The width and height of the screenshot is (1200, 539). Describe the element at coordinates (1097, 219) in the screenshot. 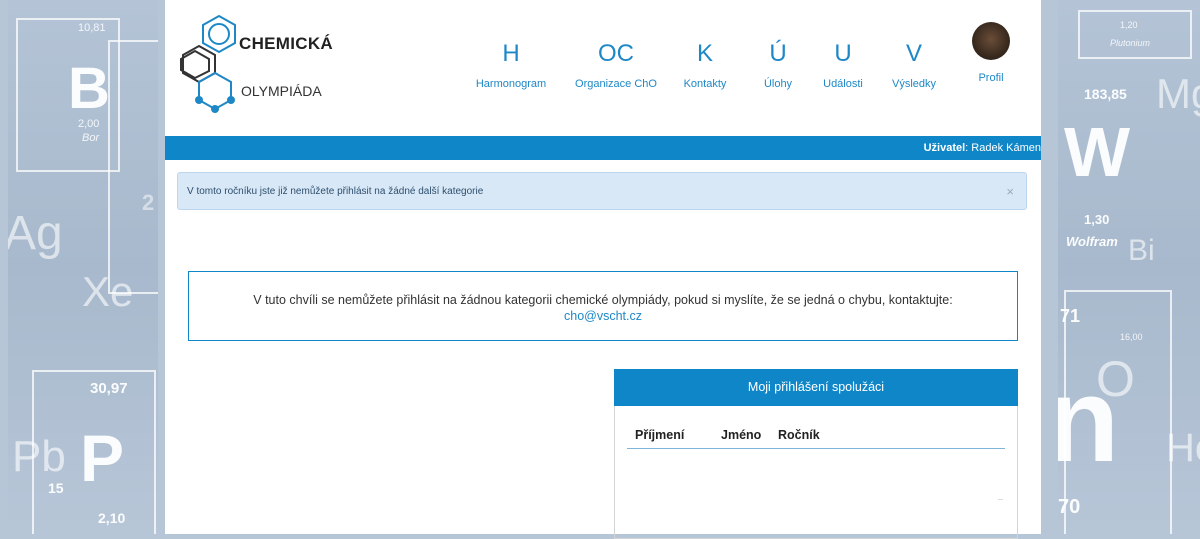

I see `tile-number: 1,30` at that location.